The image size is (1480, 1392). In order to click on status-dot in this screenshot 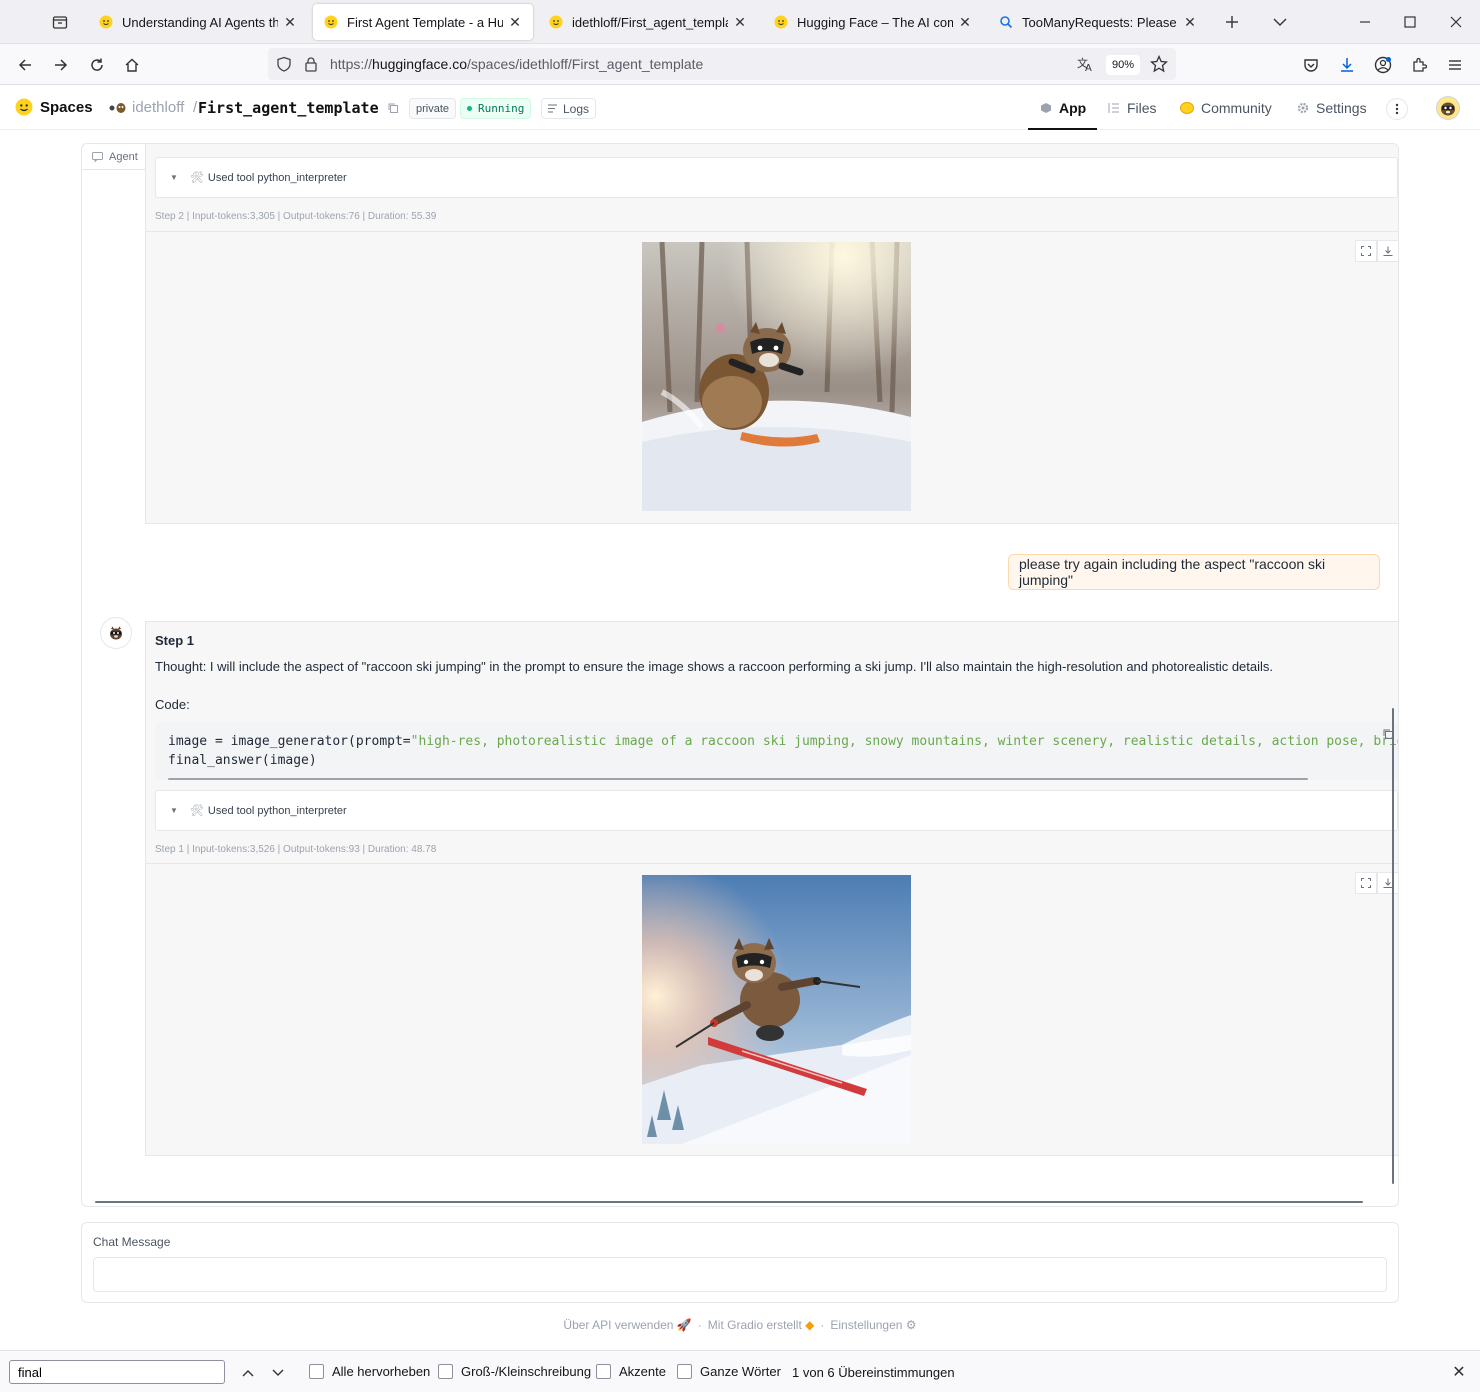, I will do `click(469, 108)`.